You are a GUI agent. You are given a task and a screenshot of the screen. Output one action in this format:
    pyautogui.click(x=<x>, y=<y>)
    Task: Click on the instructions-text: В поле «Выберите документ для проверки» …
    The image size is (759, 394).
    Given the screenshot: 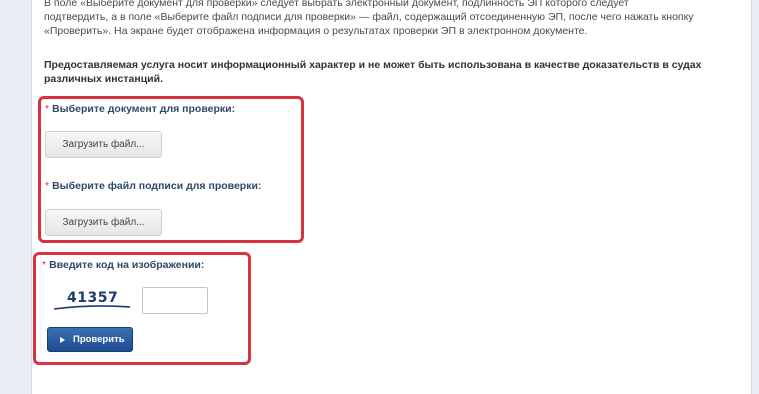 What is the action you would take?
    pyautogui.click(x=369, y=18)
    